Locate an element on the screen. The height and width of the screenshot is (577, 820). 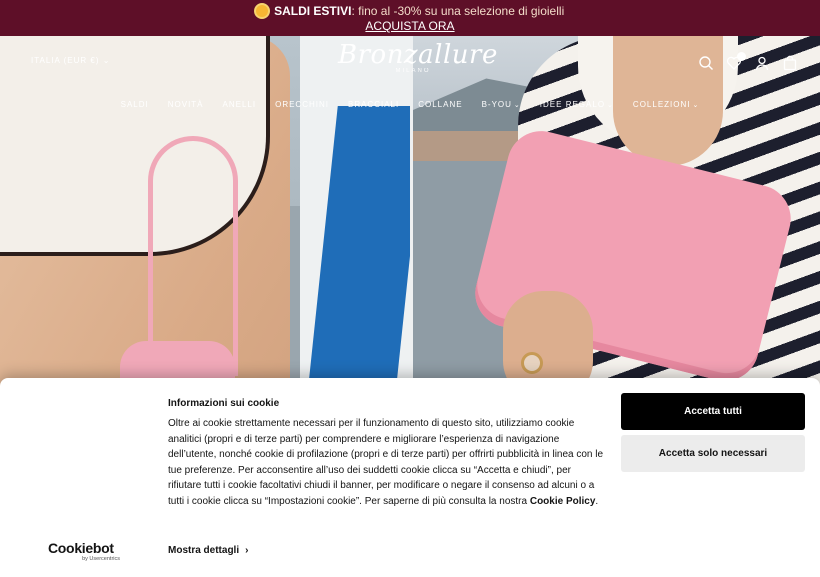
nav-item-collane: COLLANE is located at coordinates (440, 104).